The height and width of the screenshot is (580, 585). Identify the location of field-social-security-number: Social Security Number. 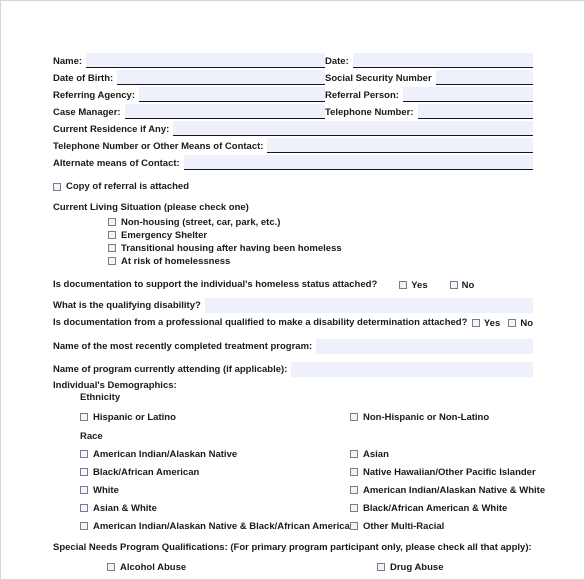
(429, 76).